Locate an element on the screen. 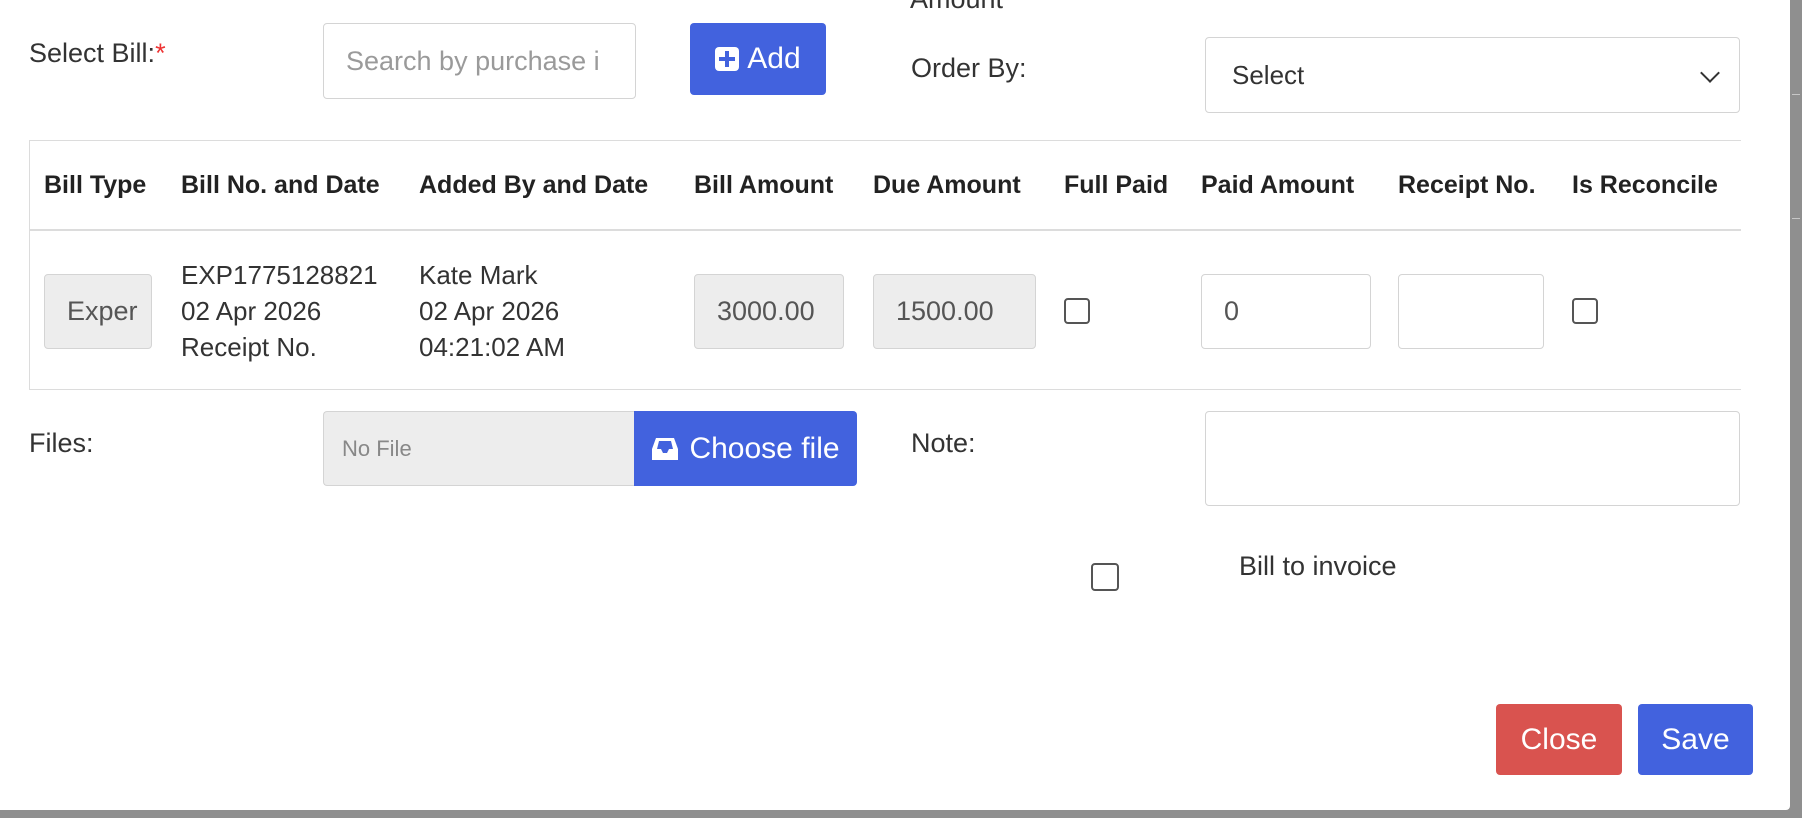 The height and width of the screenshot is (818, 1802). amount-label: Amount is located at coordinates (956, 7).